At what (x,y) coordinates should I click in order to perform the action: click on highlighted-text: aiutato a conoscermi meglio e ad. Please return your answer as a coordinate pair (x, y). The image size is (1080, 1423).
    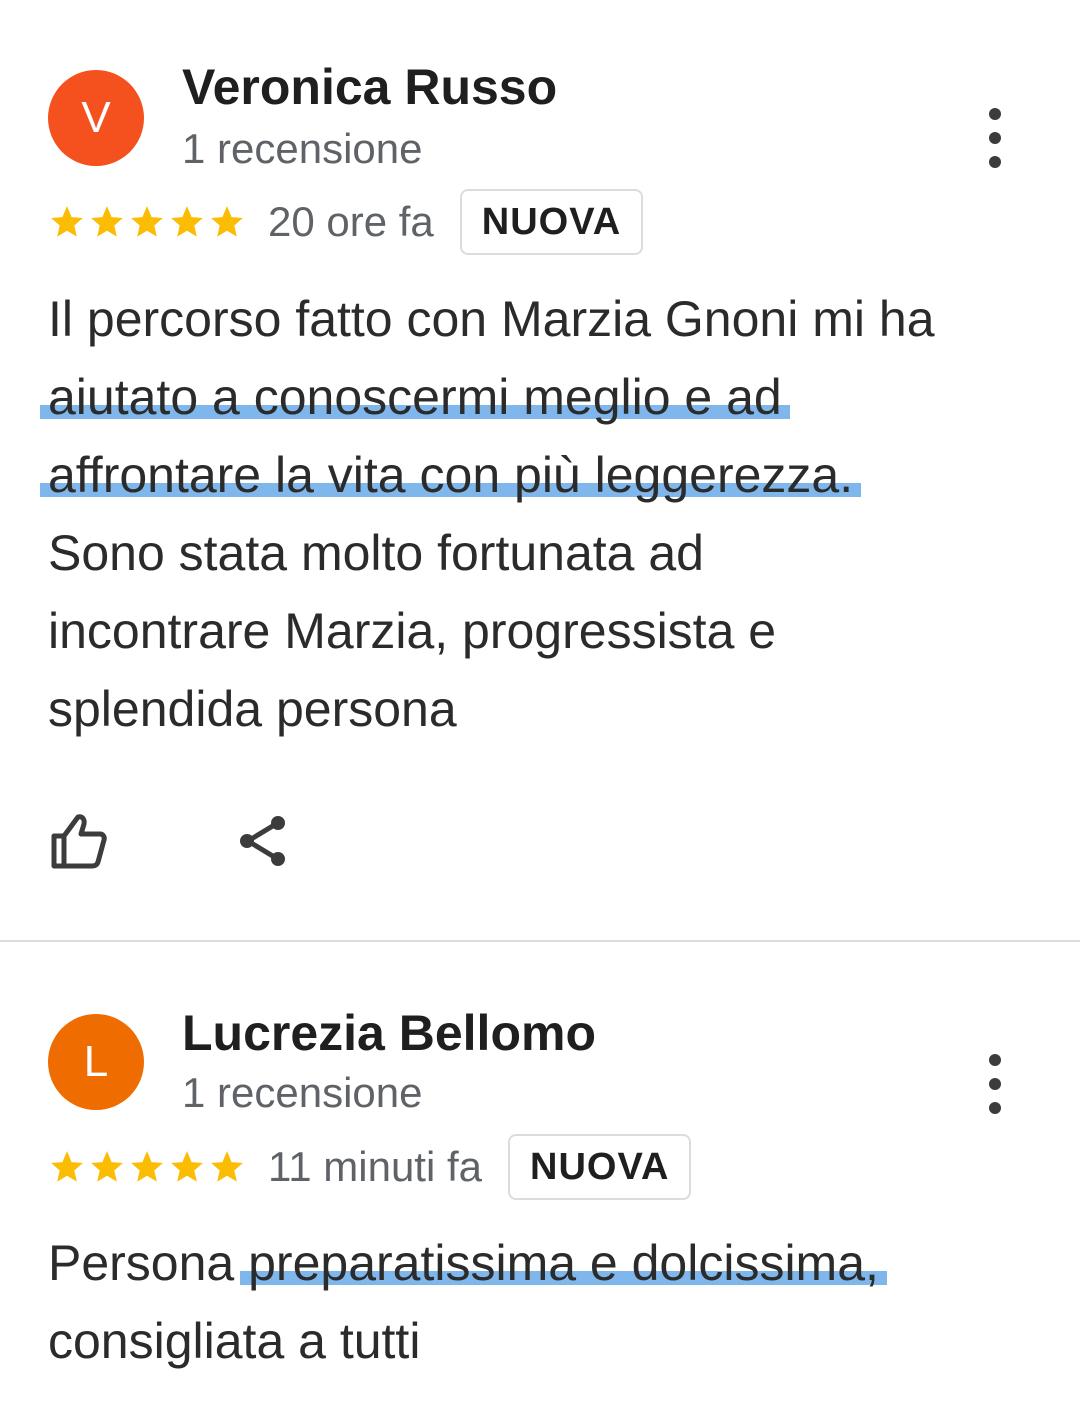
    Looking at the image, I should click on (415, 397).